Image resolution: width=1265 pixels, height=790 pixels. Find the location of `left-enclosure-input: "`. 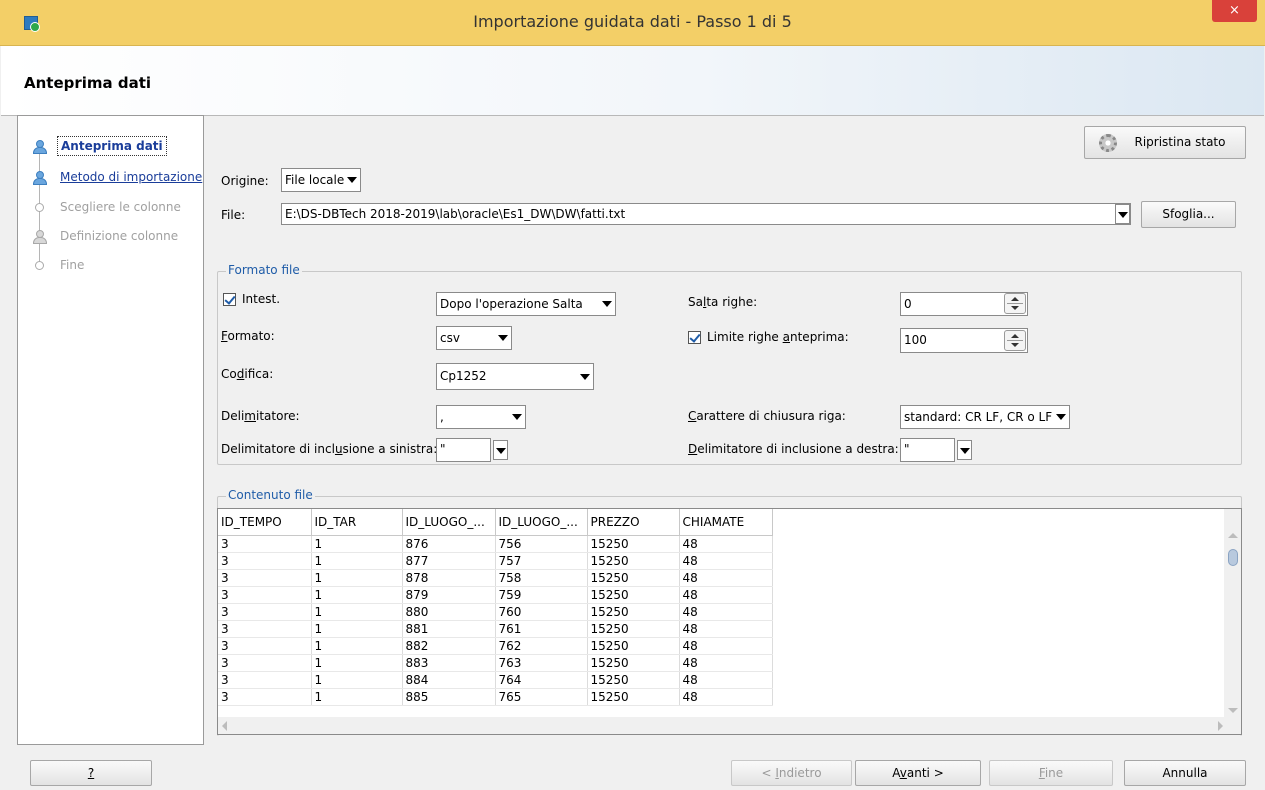

left-enclosure-input: " is located at coordinates (463, 450).